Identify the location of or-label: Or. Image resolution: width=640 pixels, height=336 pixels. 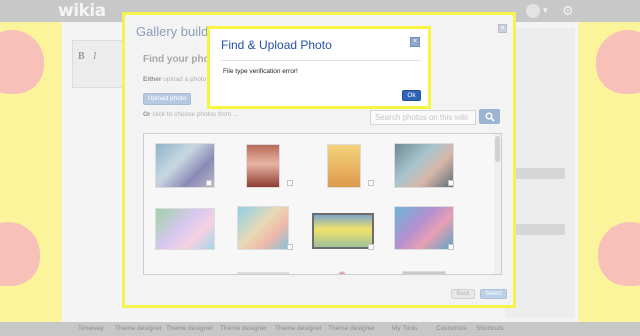
(147, 114).